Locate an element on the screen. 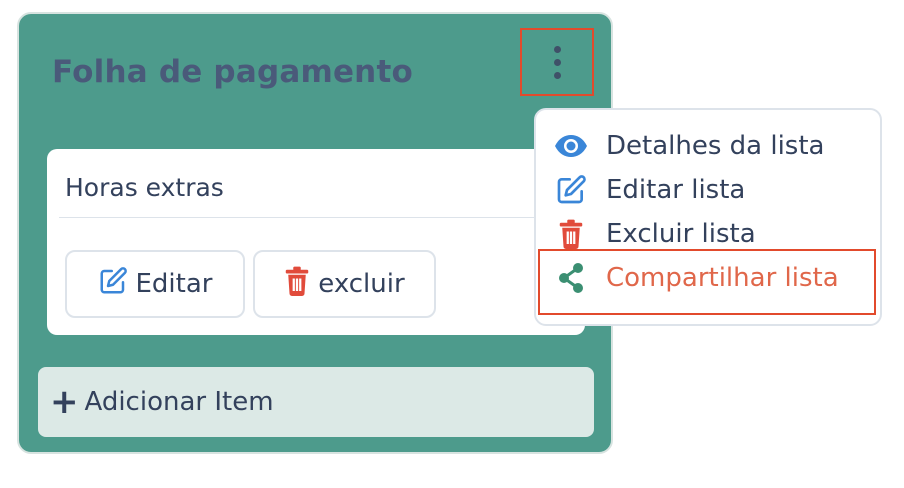 Image resolution: width=904 pixels, height=488 pixels. menu-item-edit-list: Editar lista is located at coordinates (649, 190).